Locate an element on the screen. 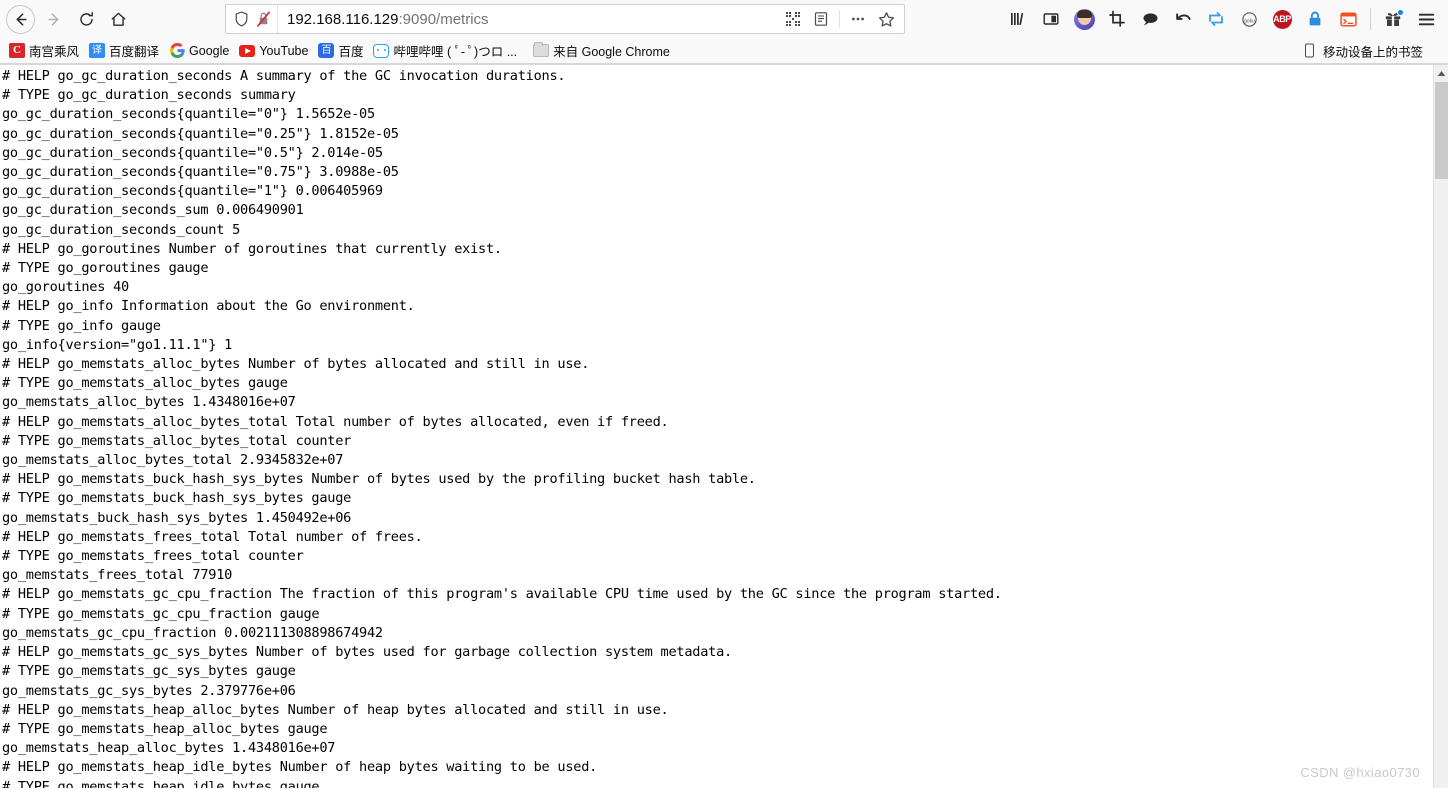 This screenshot has width=1448, height=789. bookmark-label: 南宫乘风 is located at coordinates (54, 52).